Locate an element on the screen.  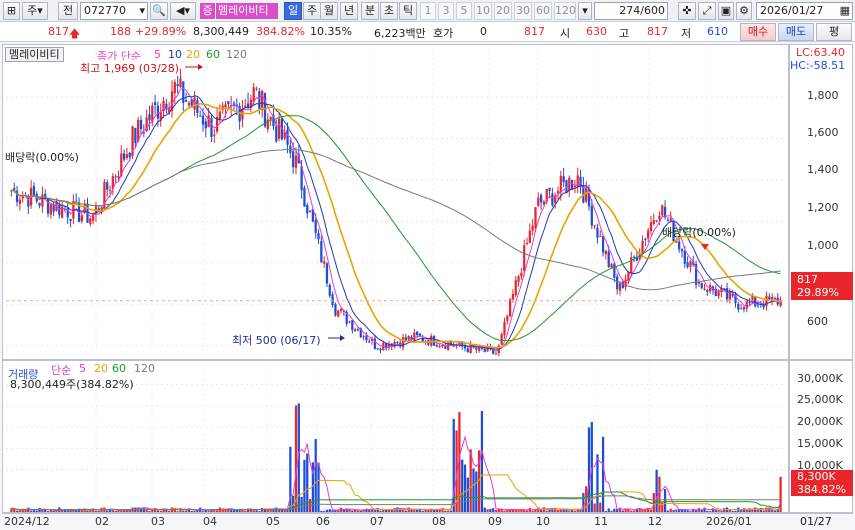
price-box: 817 29.89% is located at coordinates (822, 286).